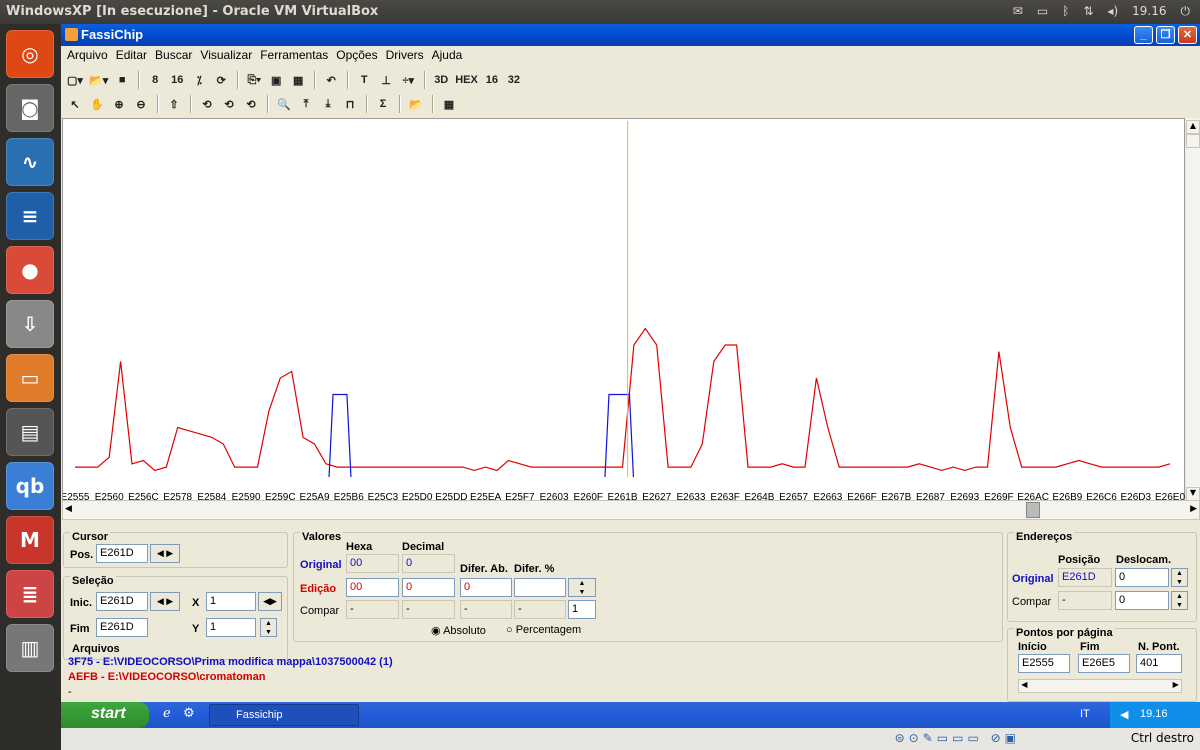 Image resolution: width=1200 pixels, height=750 pixels. Describe the element at coordinates (441, 80) in the screenshot. I see `toolbar-button: 3D` at that location.